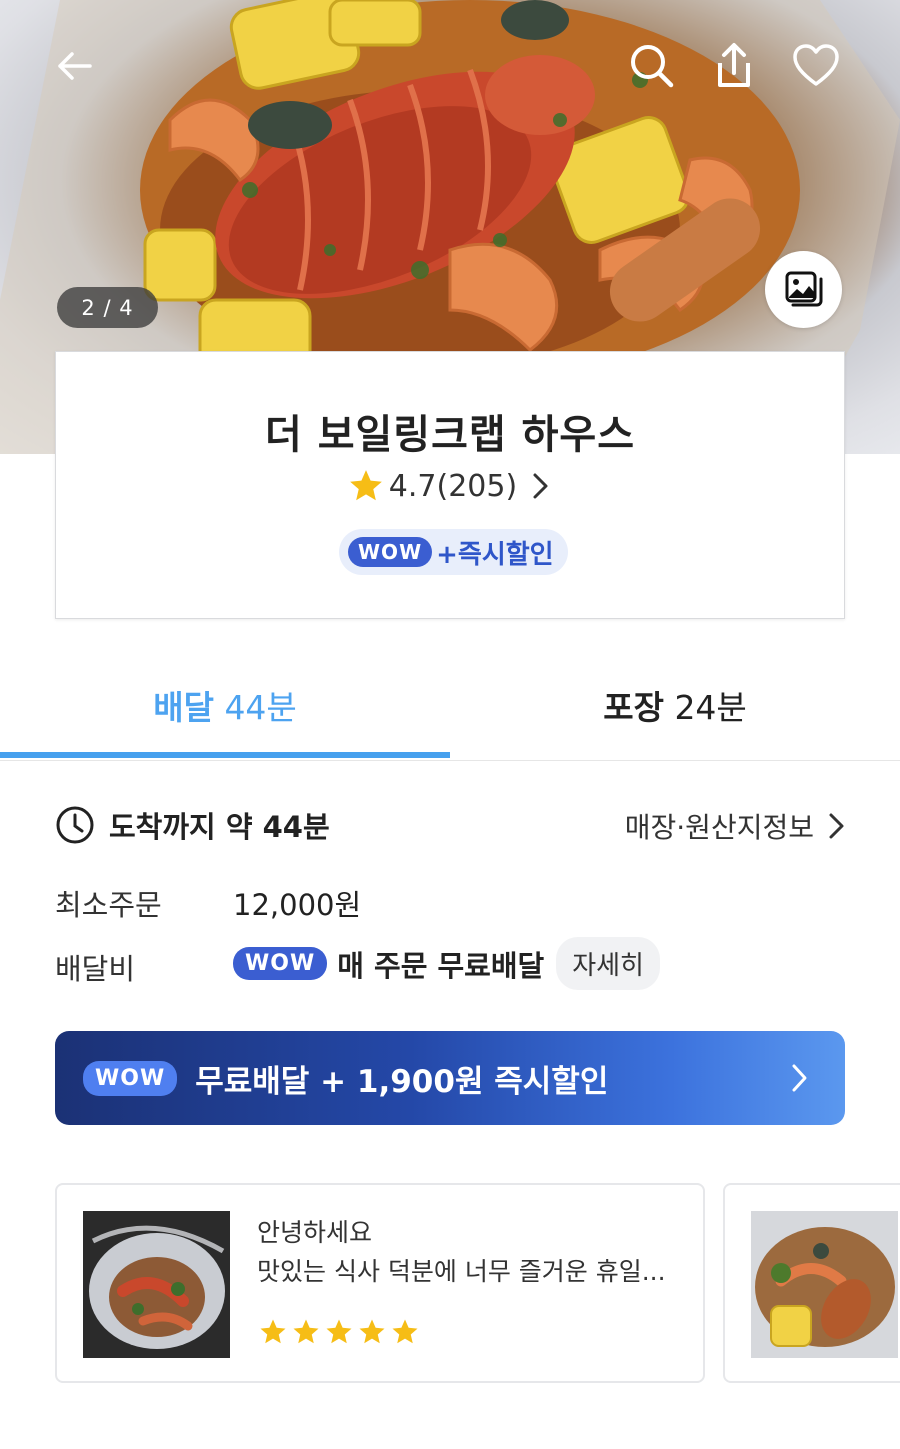 The height and width of the screenshot is (1449, 900). I want to click on tab-delivery: 배달 44분, so click(225, 705).